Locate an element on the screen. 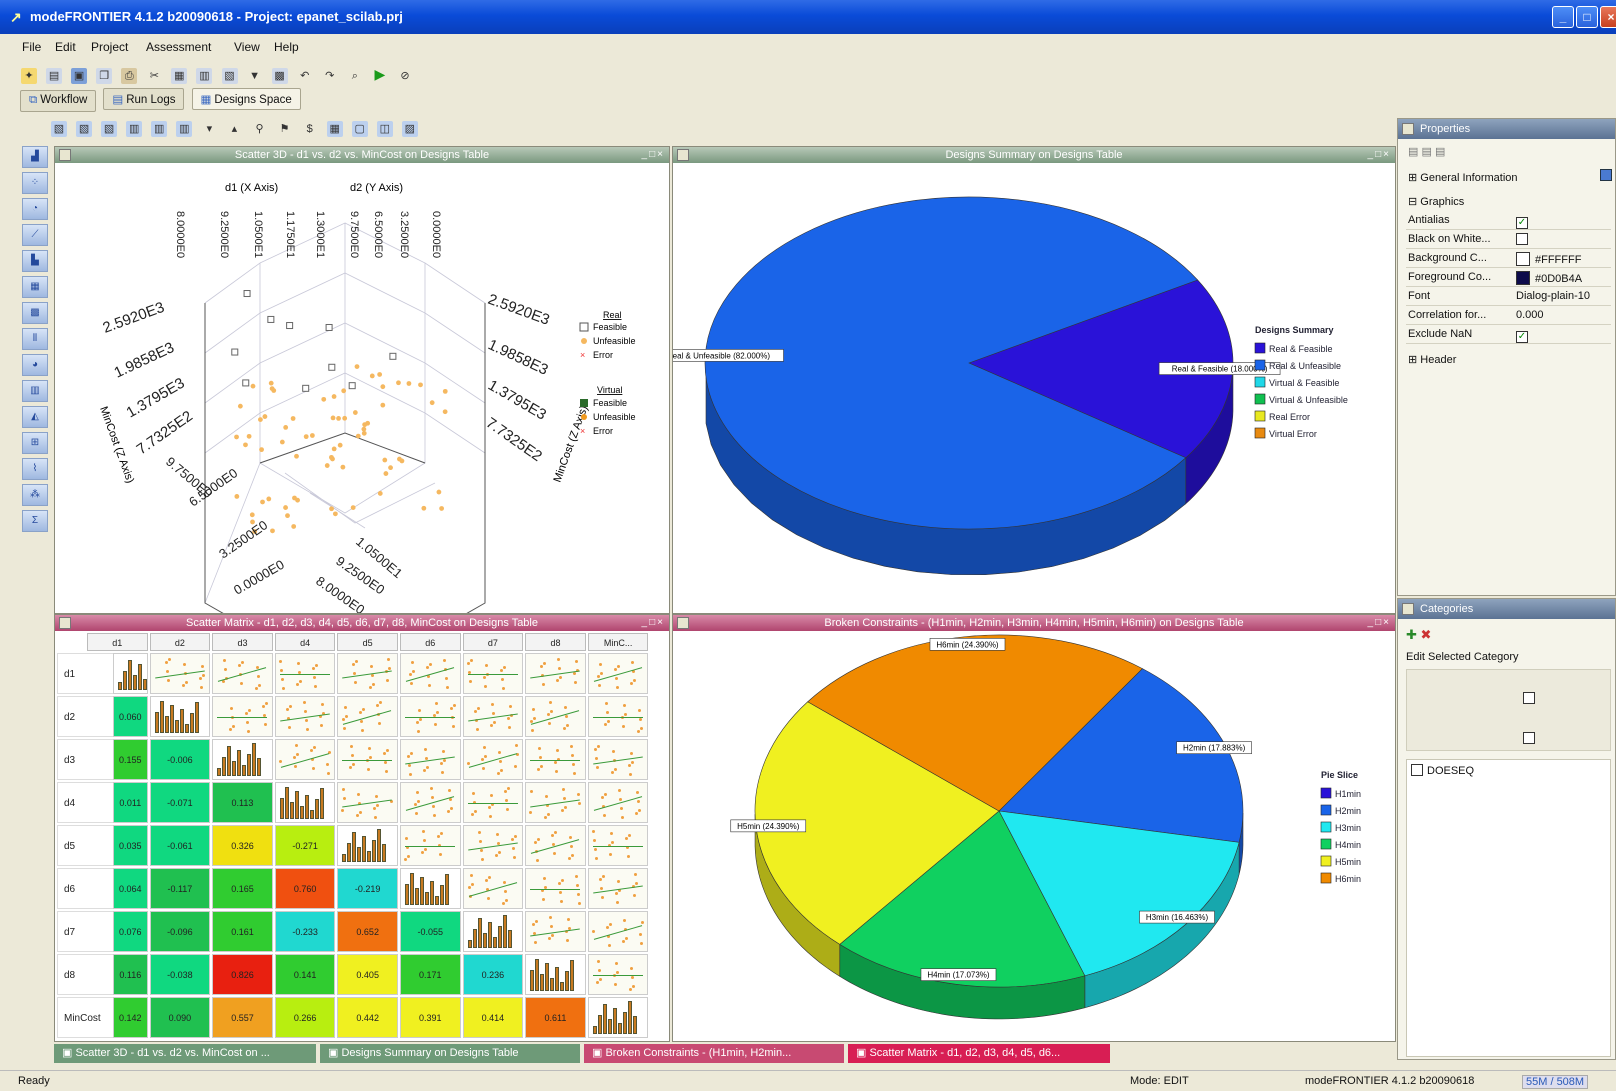 Image resolution: width=1616 pixels, height=1091 pixels. prop-foreground: Foreground Co... #0D0B4A is located at coordinates (1508, 277).